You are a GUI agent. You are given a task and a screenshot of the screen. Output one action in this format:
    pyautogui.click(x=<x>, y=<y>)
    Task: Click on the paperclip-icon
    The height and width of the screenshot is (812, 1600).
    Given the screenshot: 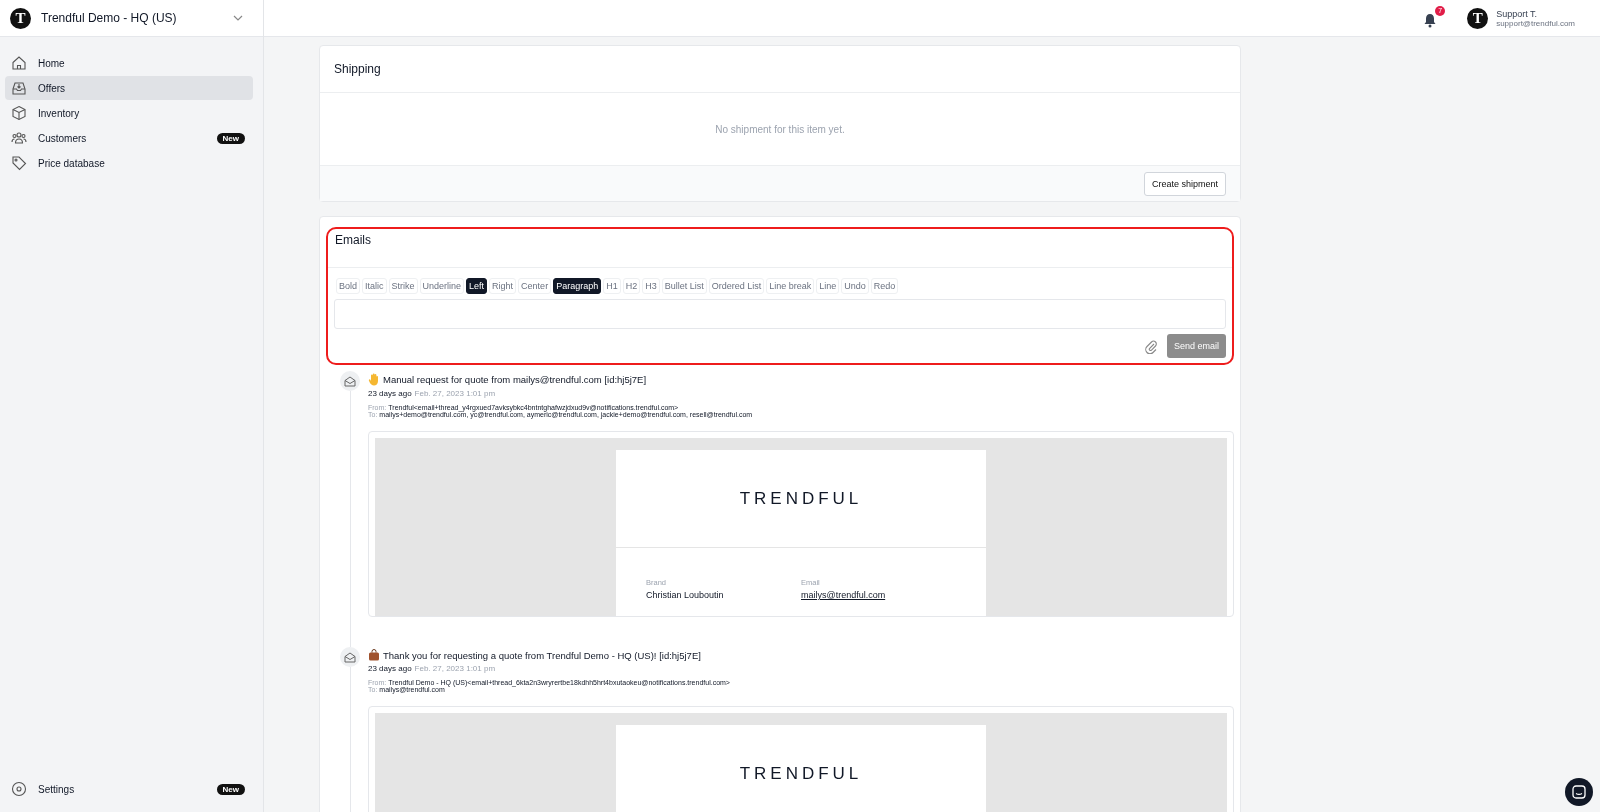 What is the action you would take?
    pyautogui.click(x=1150, y=346)
    